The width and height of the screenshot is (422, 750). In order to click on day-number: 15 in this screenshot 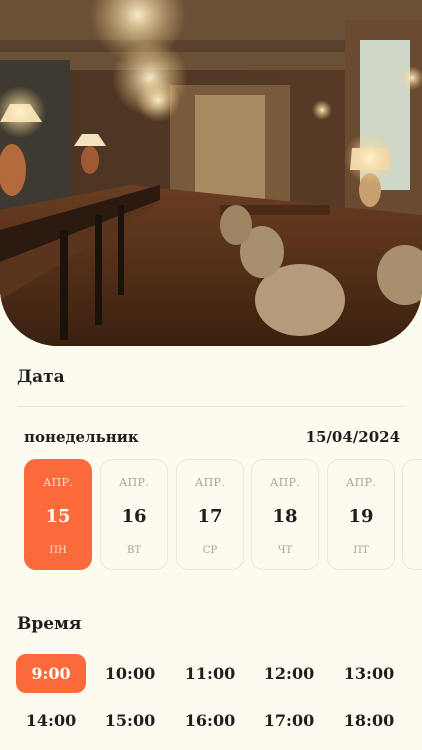, I will do `click(58, 516)`.